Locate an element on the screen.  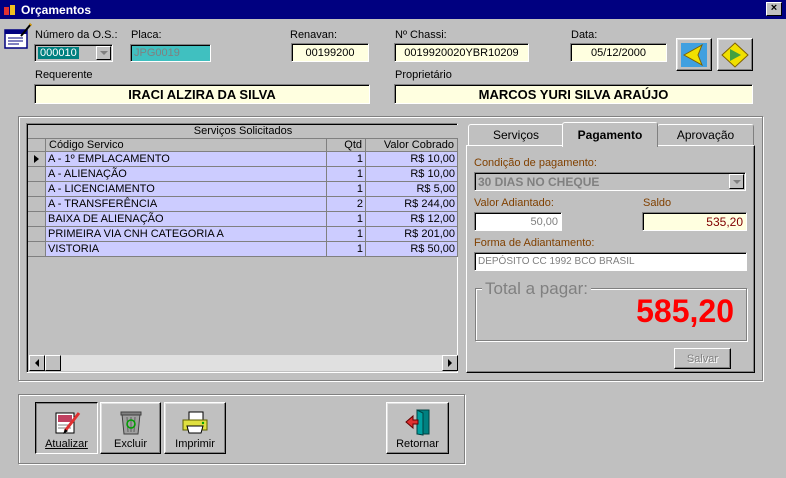
condicao-combo: 30 DIAS NO CHEQUE is located at coordinates (610, 181).